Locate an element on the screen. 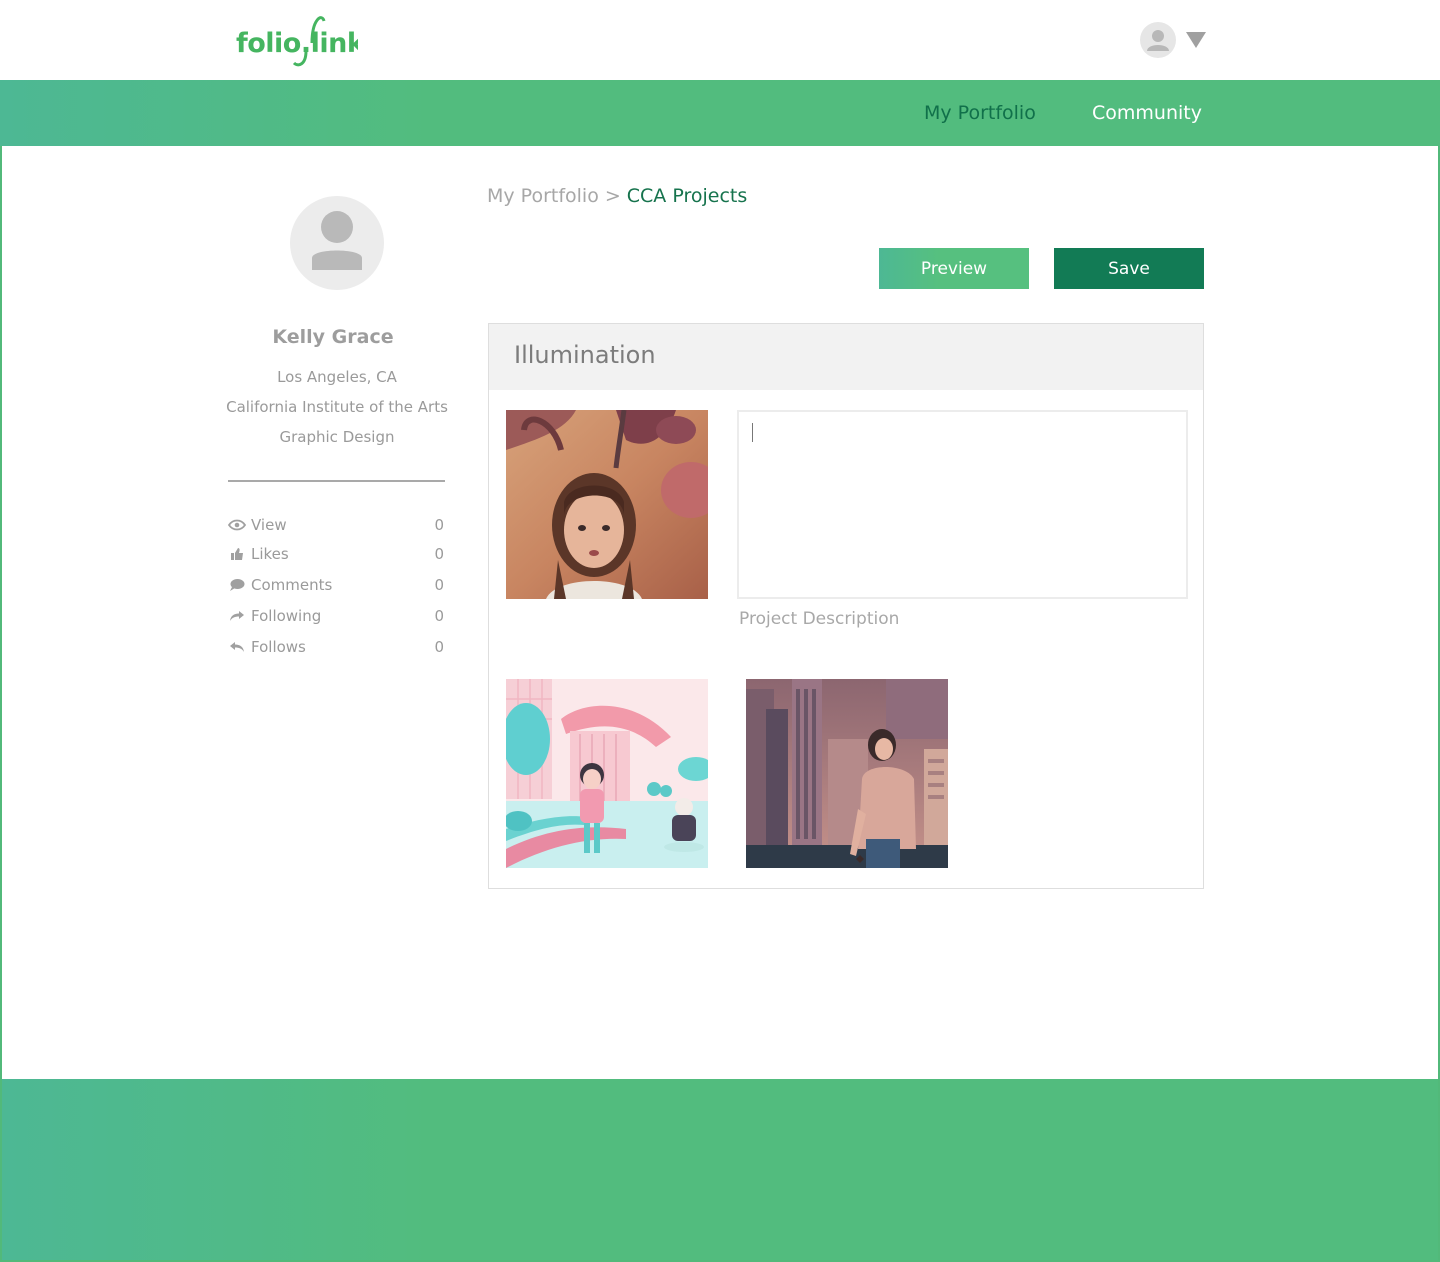  share-icon is located at coordinates (237, 616).